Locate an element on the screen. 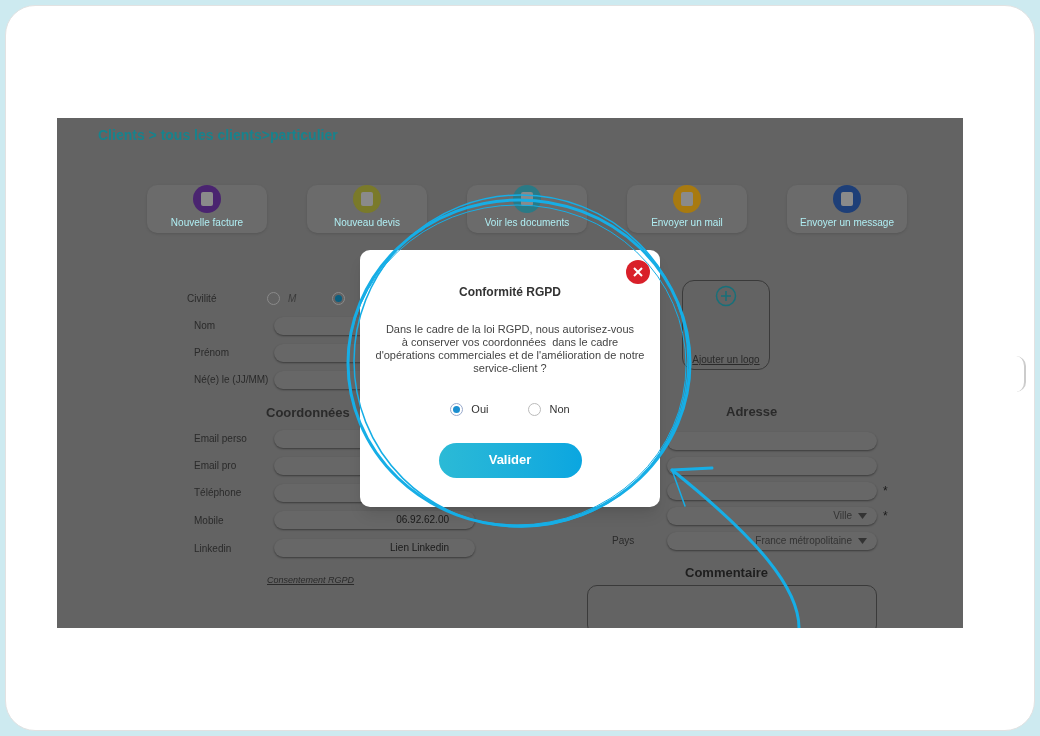  field-label: Prénom is located at coordinates (211, 353).